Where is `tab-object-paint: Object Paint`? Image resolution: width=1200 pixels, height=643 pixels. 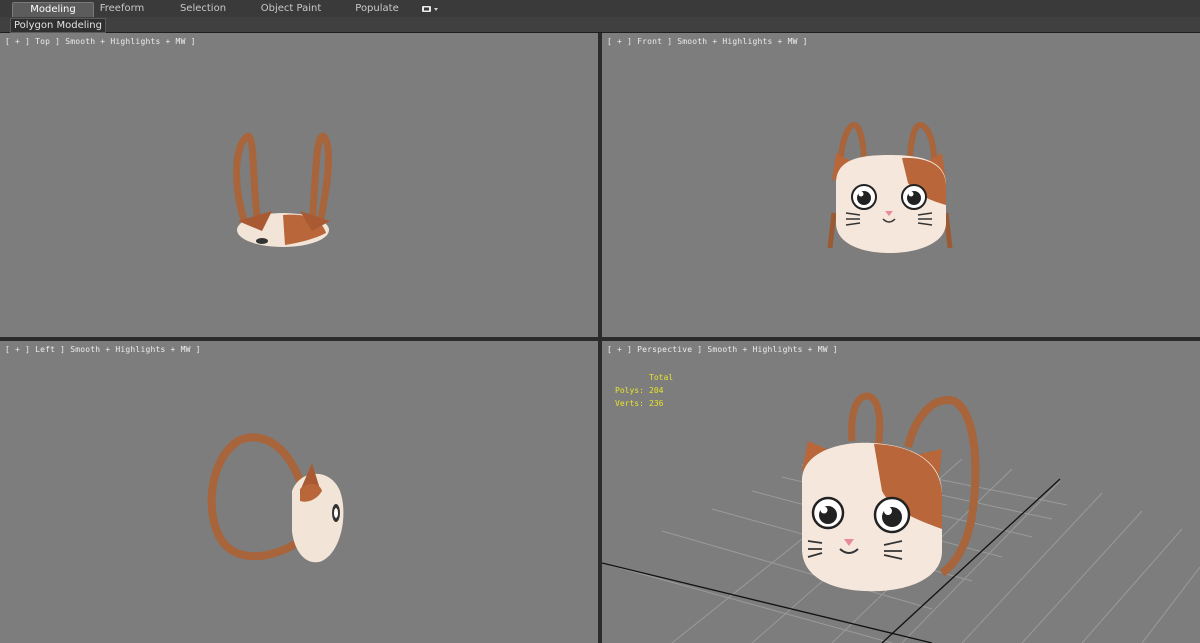 tab-object-paint: Object Paint is located at coordinates (291, 9).